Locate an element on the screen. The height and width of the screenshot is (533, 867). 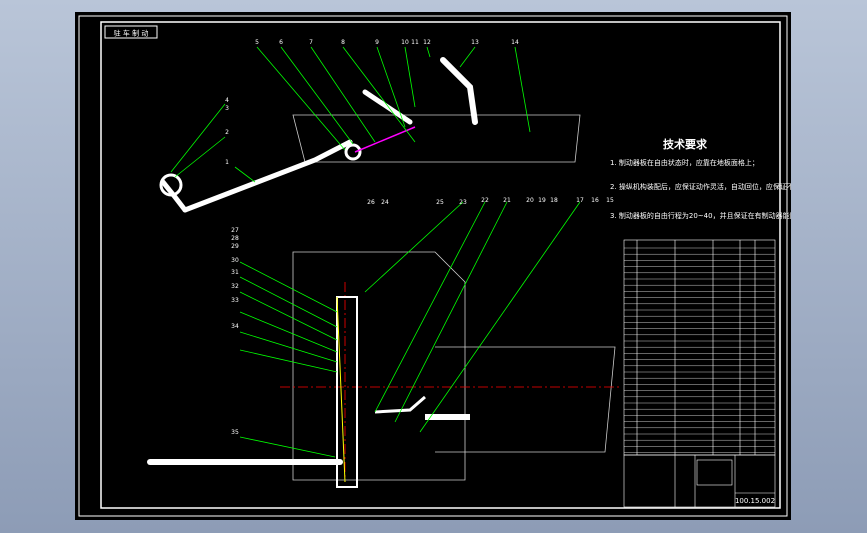
tech-item-2: 2. 操纵机构装配后，应保证动作灵活，自动回位，应保证不与其它机构相互干涉； is located at coordinates (700, 186).